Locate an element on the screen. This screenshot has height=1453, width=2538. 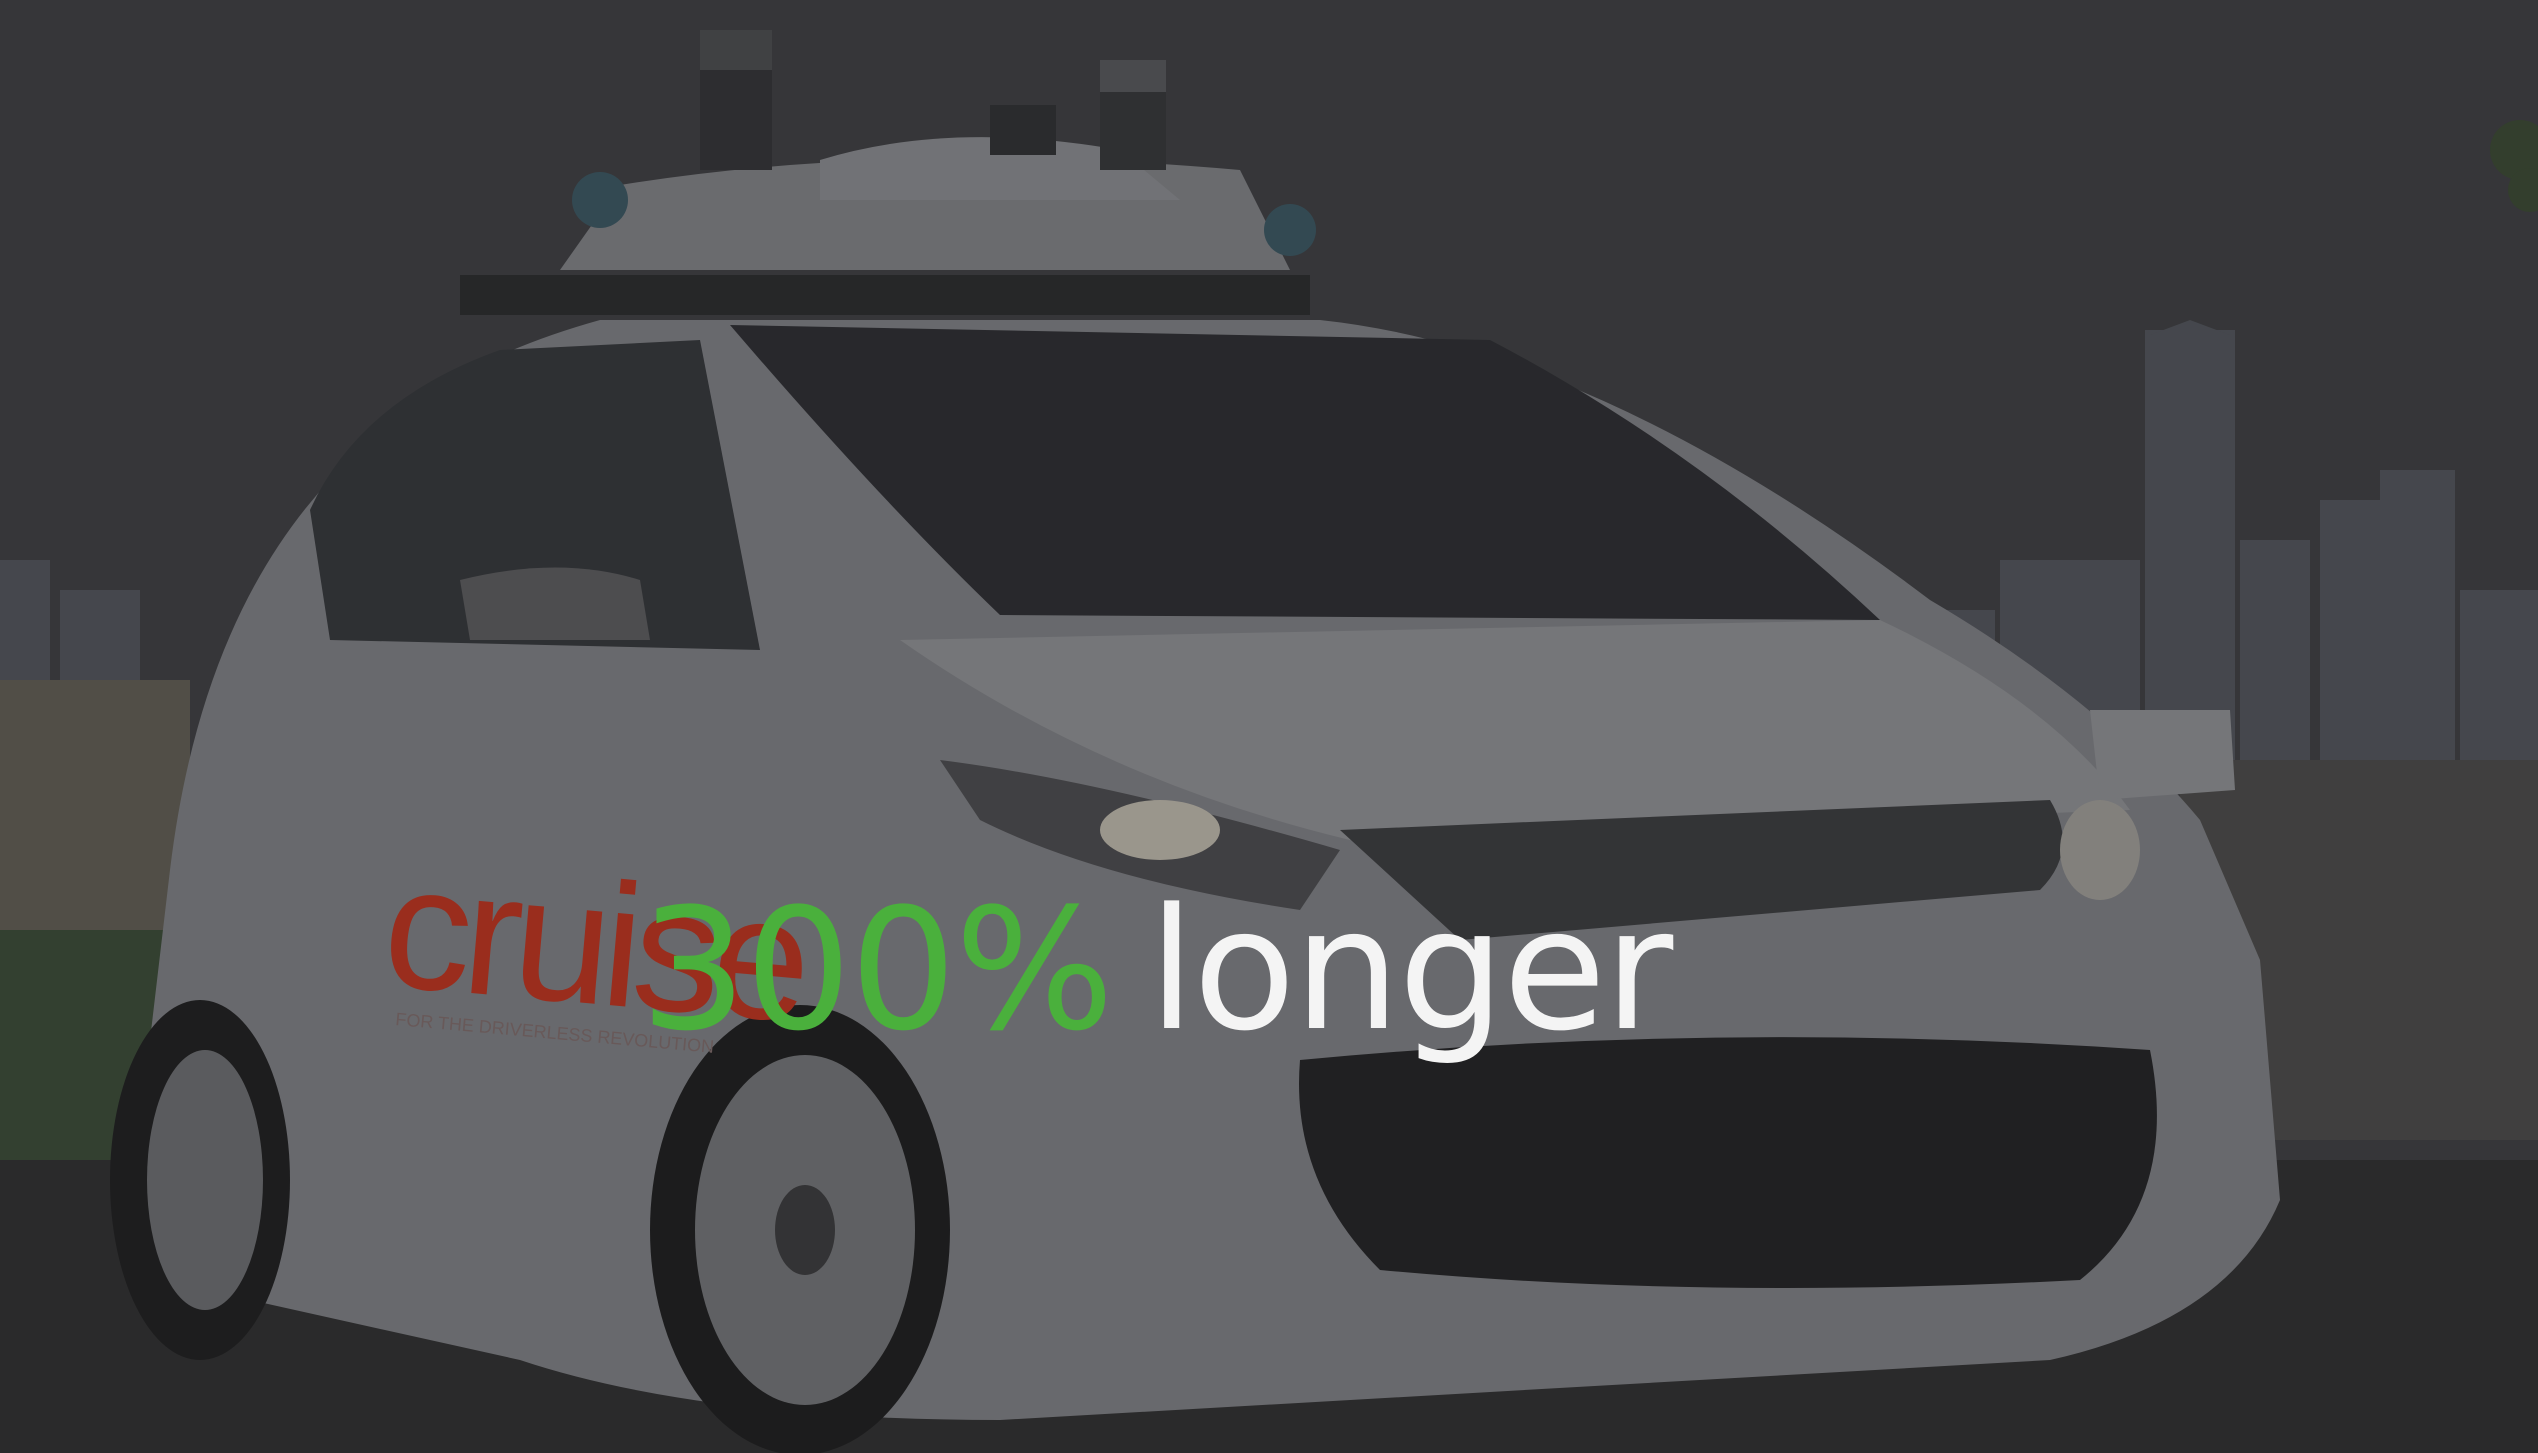
headline-percentage: 300% is located at coordinates (877, 970).